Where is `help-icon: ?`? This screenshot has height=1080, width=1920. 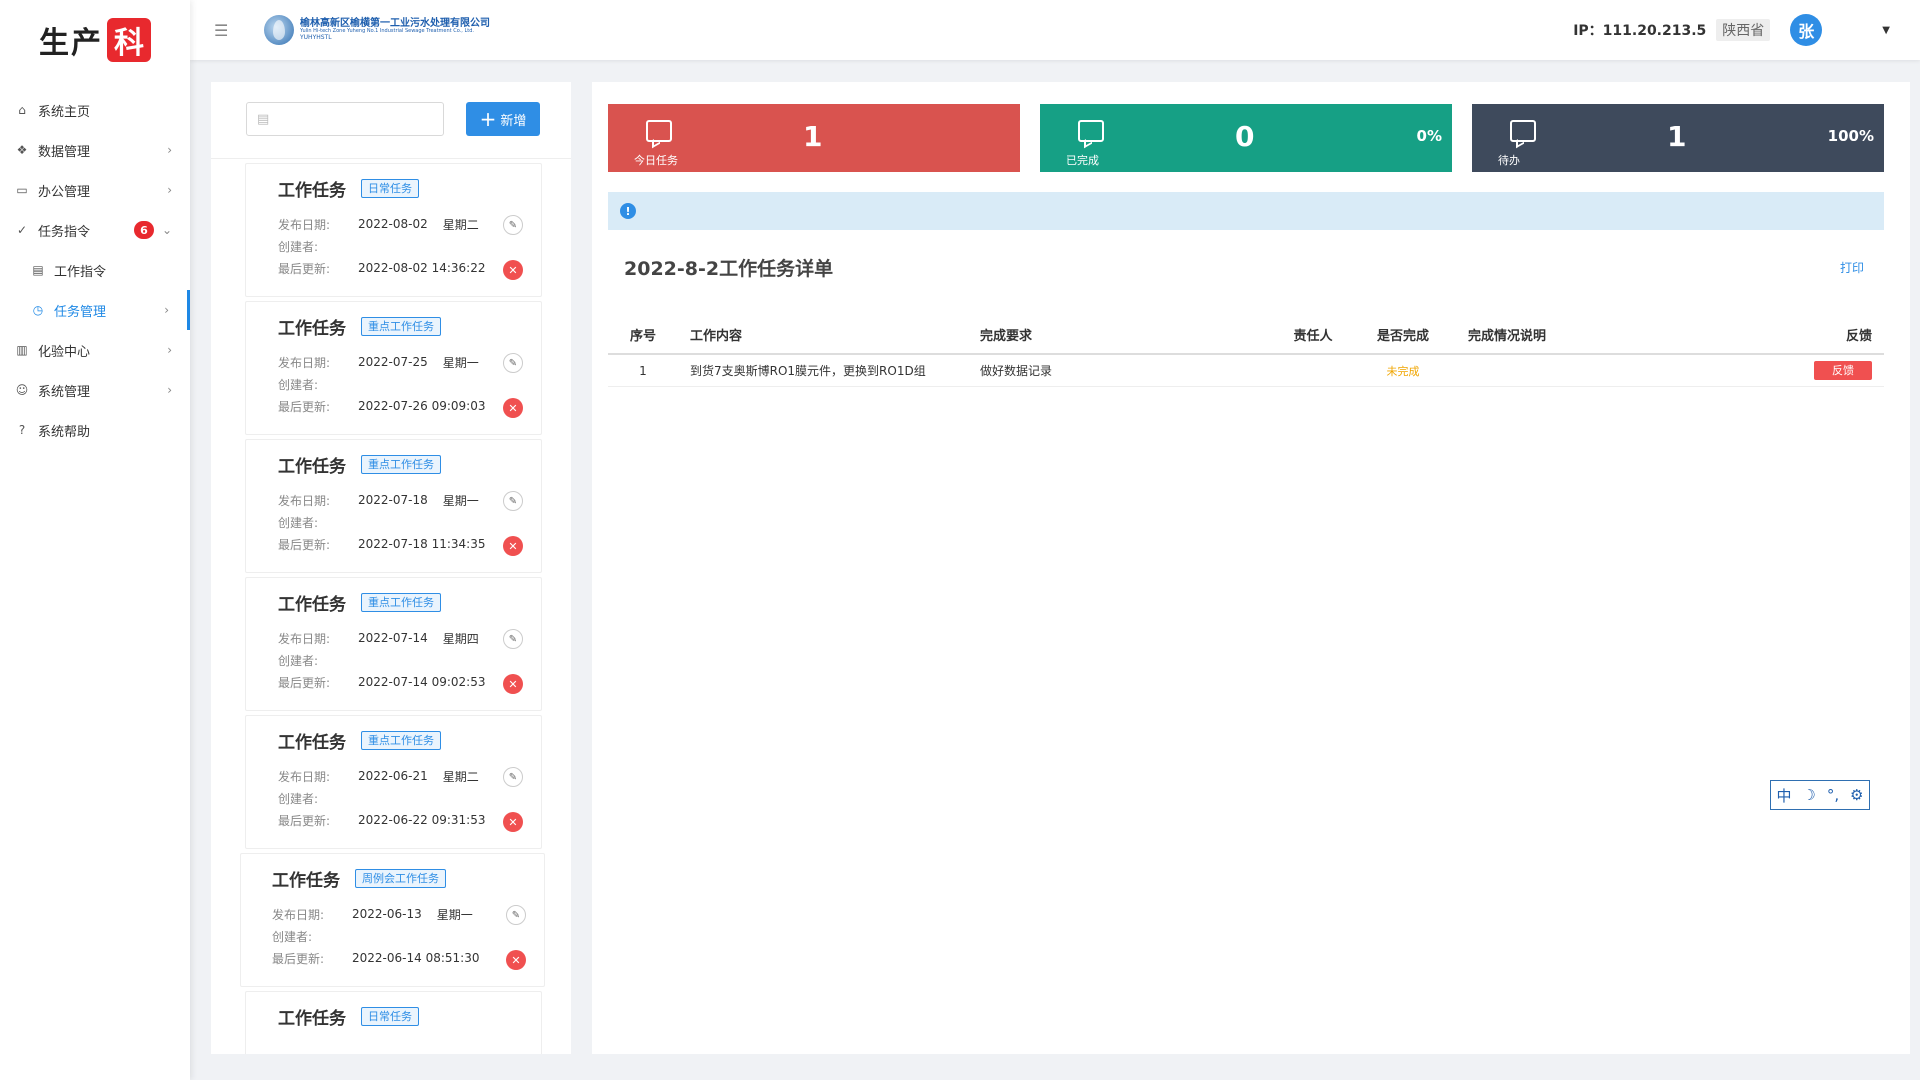 help-icon: ? is located at coordinates (22, 430).